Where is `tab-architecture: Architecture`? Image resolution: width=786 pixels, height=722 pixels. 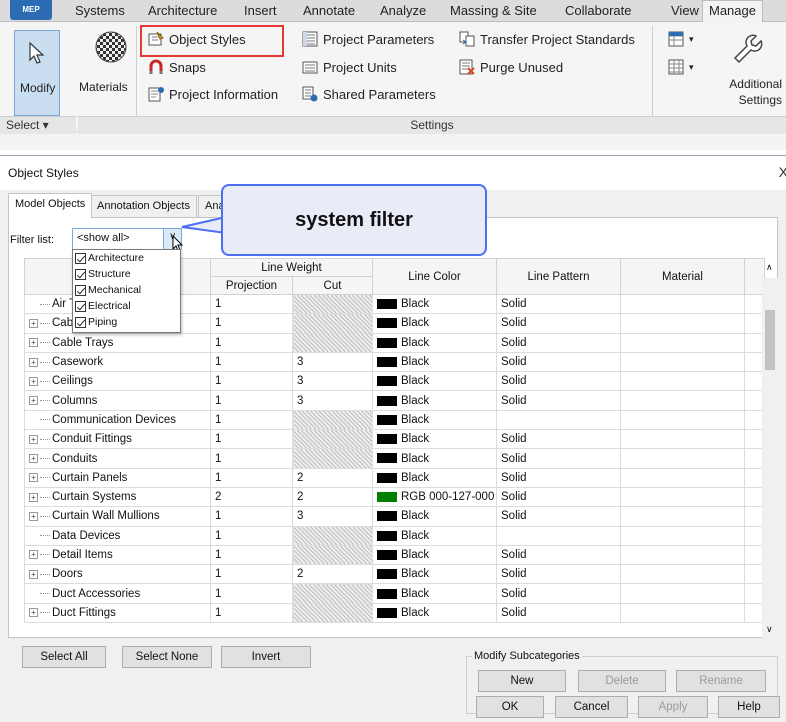 tab-architecture: Architecture is located at coordinates (182, 10).